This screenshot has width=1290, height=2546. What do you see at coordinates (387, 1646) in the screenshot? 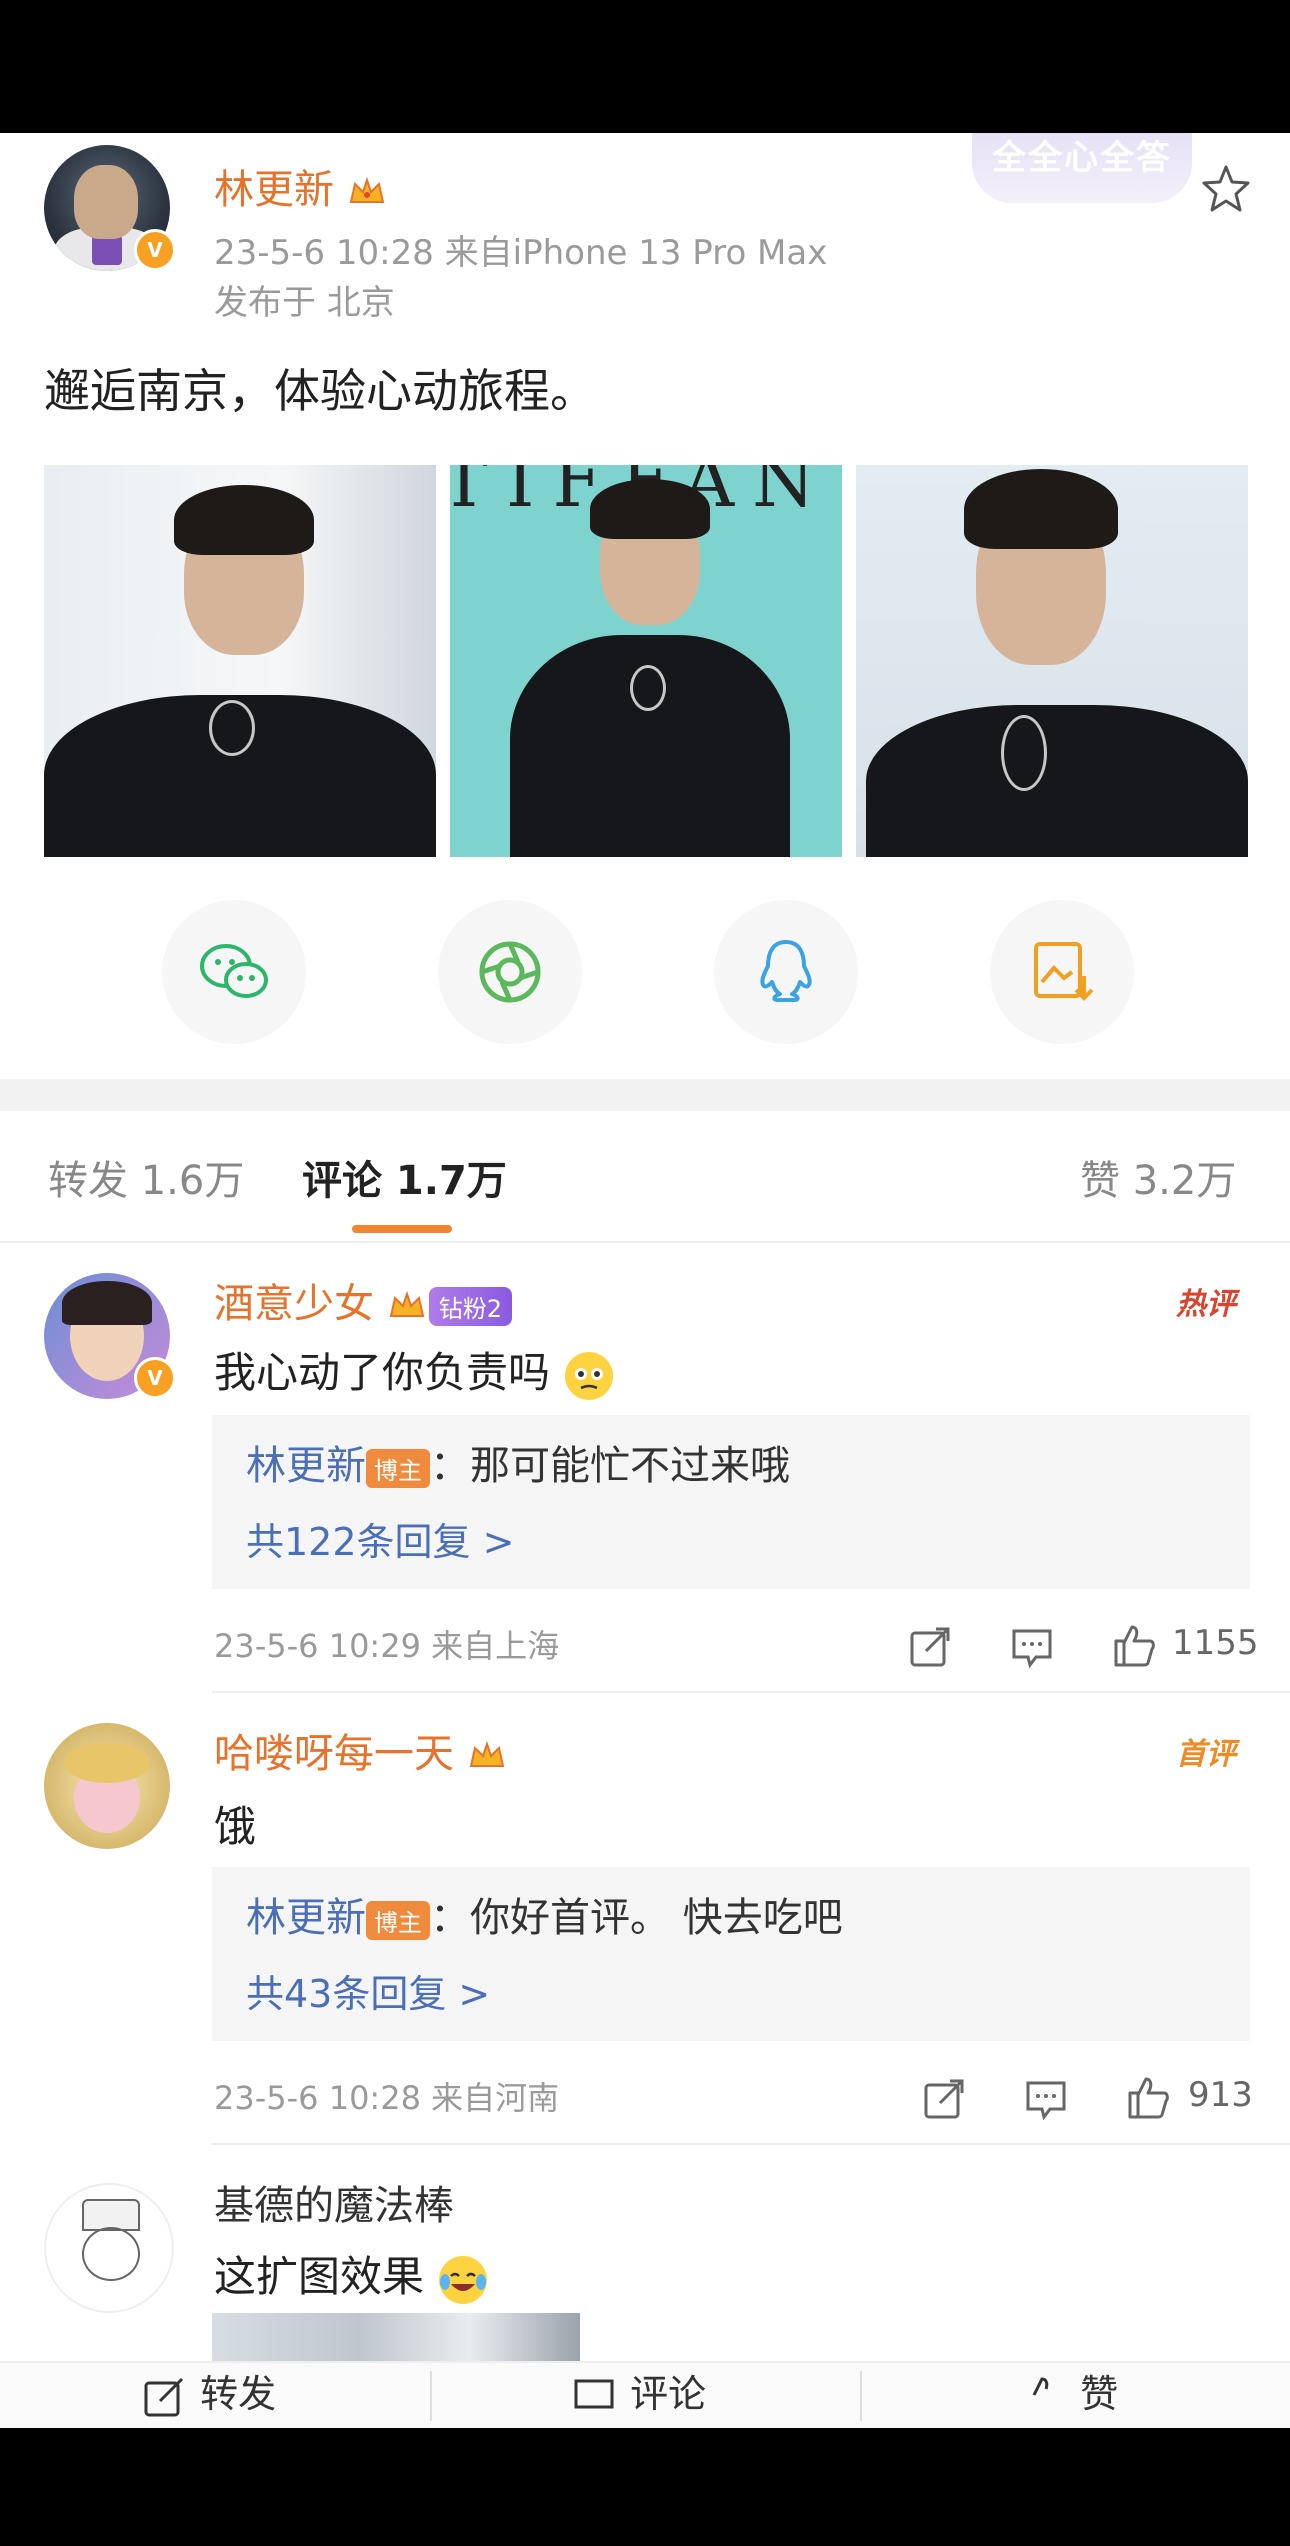
I see `comment-meta: 23-5-6 10:29 来自上海` at bounding box center [387, 1646].